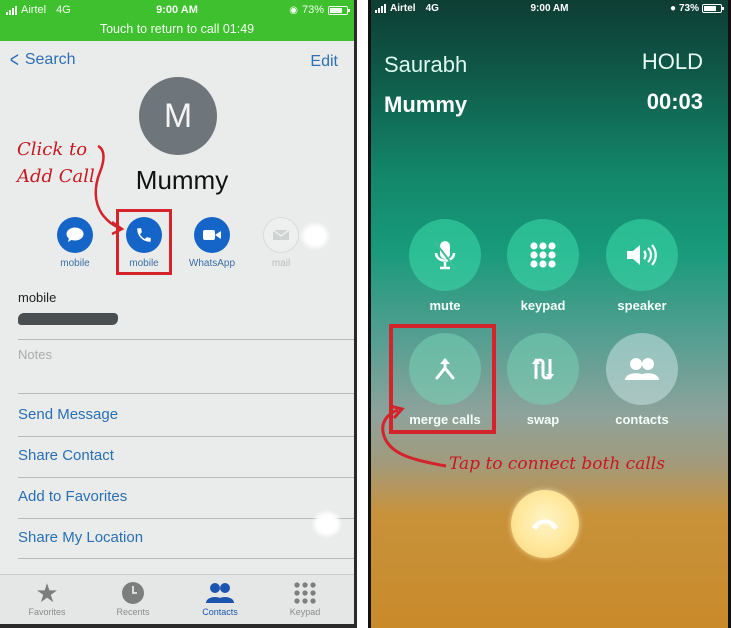  I want to click on status-bar: Airtel 4G 9:00 AM ◉ 73%, so click(177, 11).